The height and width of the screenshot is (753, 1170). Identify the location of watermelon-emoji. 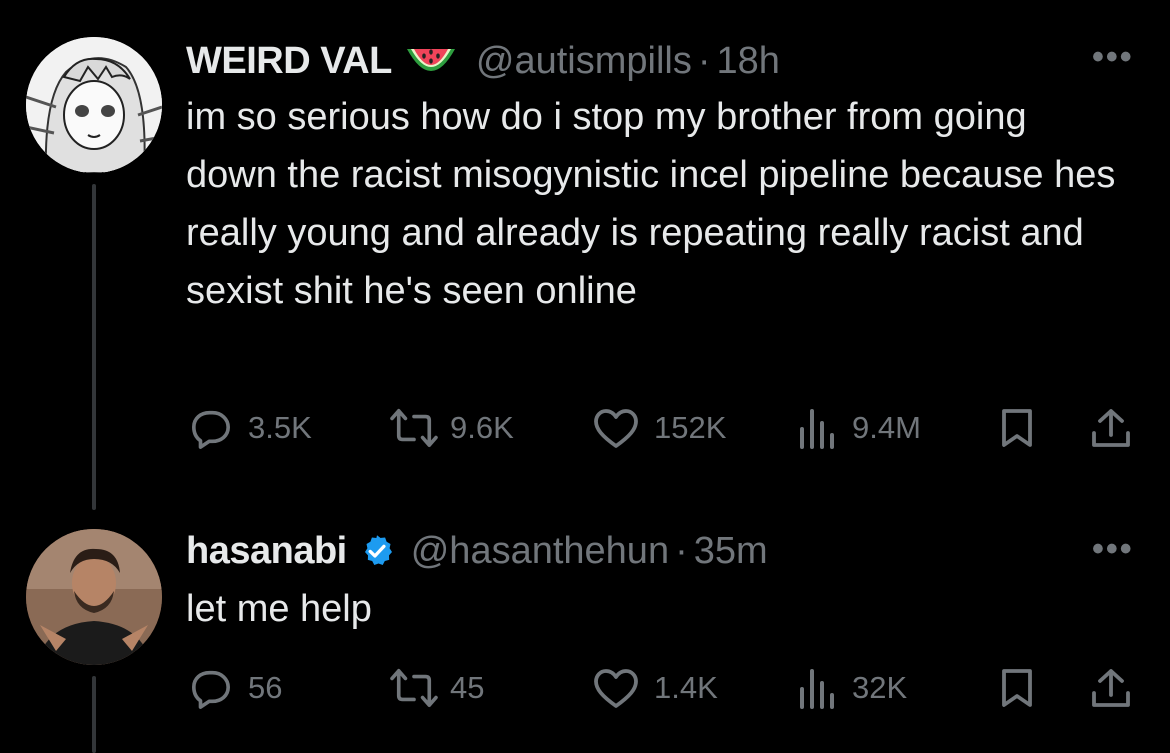
(431, 61).